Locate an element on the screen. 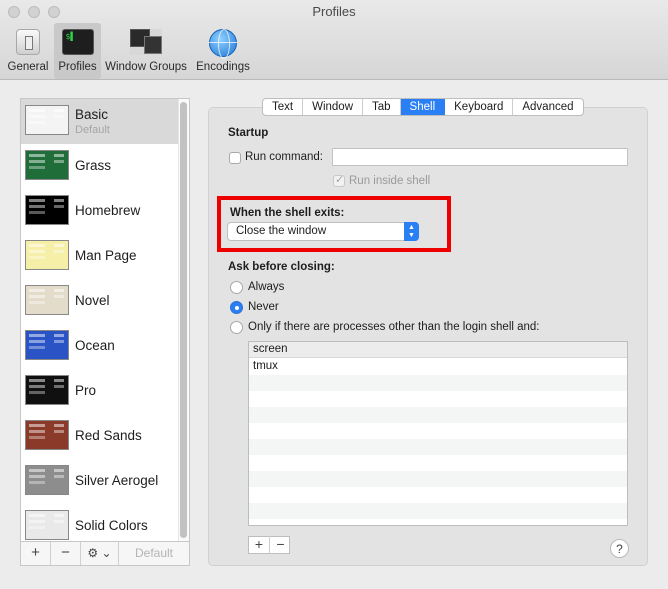 The height and width of the screenshot is (589, 668). tab-keyboard: Keyboard is located at coordinates (479, 107).